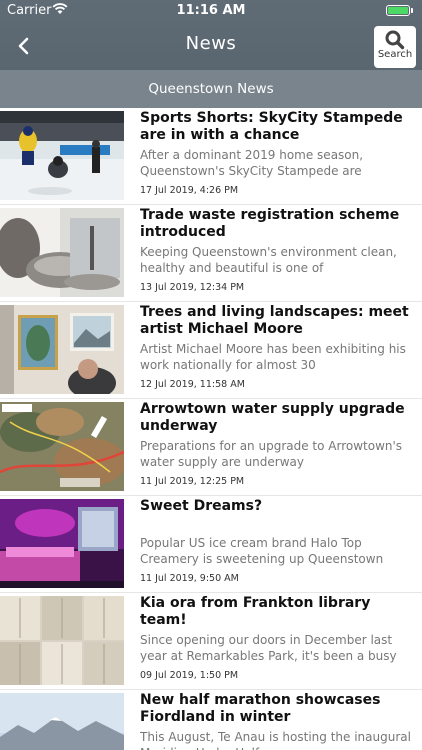 This screenshot has height=750, width=422. I want to click on section-title: Queenstown News, so click(211, 89).